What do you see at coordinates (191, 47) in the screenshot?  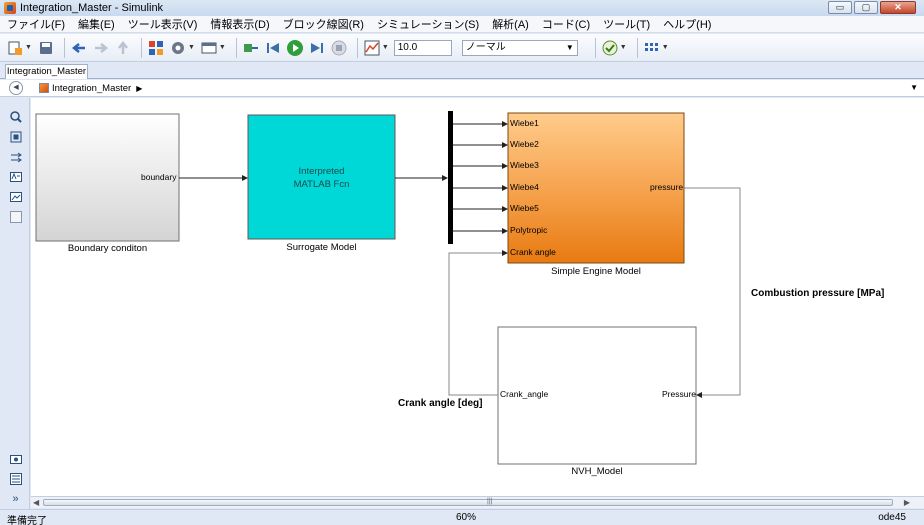 I see `model-config-dropdown-icon: ▼` at bounding box center [191, 47].